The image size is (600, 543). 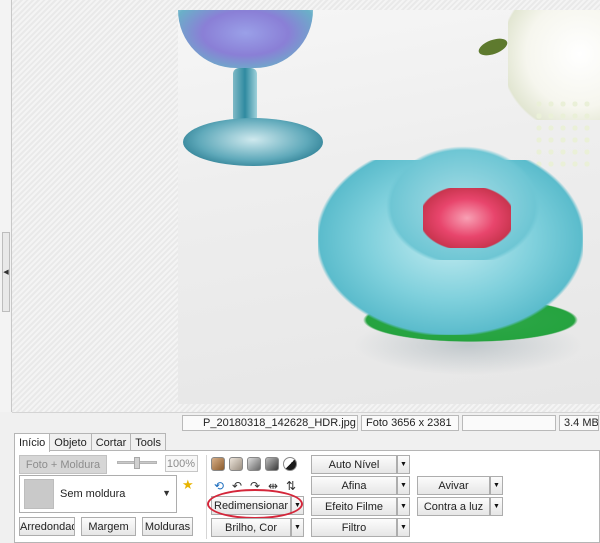 I want to click on frames-button: Molduras, so click(x=167, y=526).